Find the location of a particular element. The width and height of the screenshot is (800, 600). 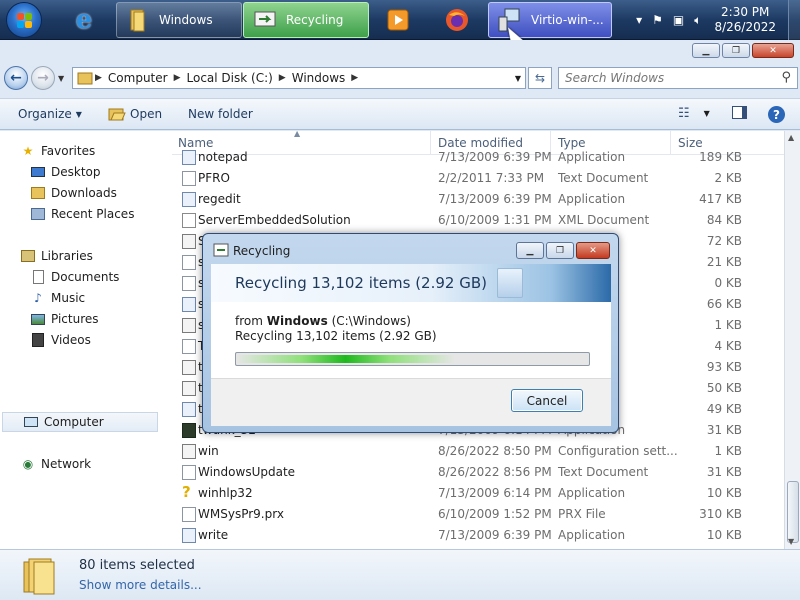

nav-libraries: Libraries is located at coordinates (86, 256).